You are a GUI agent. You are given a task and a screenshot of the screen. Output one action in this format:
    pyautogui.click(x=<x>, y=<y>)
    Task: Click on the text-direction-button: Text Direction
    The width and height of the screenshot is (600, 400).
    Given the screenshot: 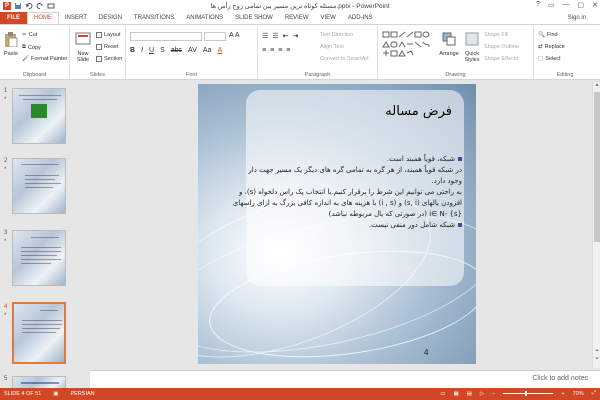 What is the action you would take?
    pyautogui.click(x=336, y=35)
    